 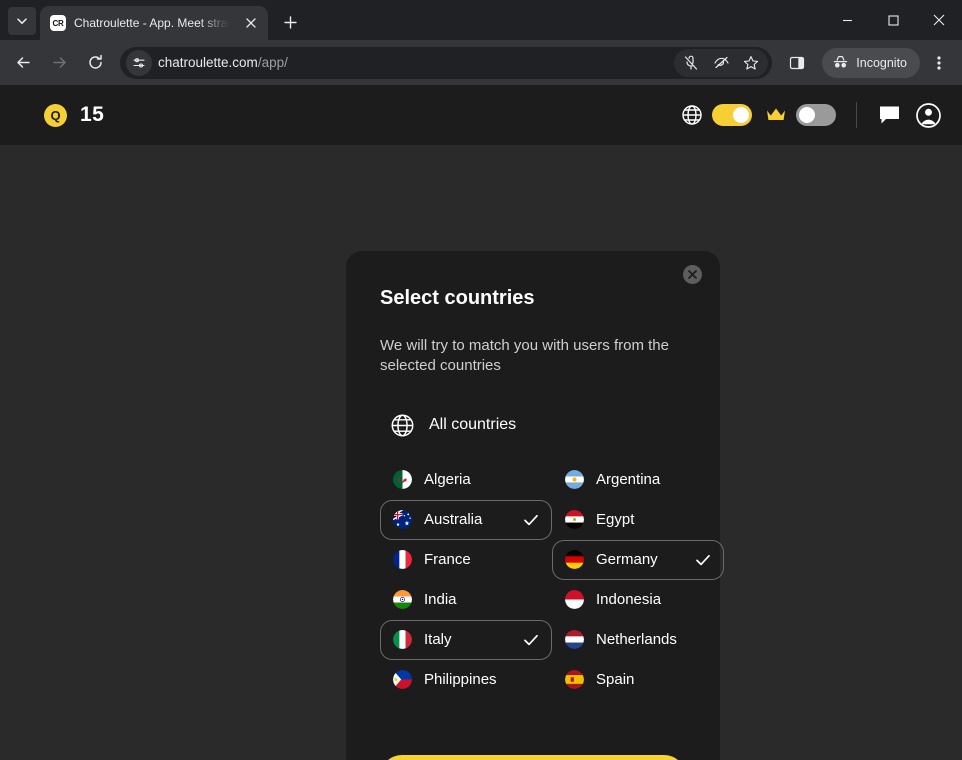 What do you see at coordinates (574, 559) in the screenshot?
I see `germany-flag-icon` at bounding box center [574, 559].